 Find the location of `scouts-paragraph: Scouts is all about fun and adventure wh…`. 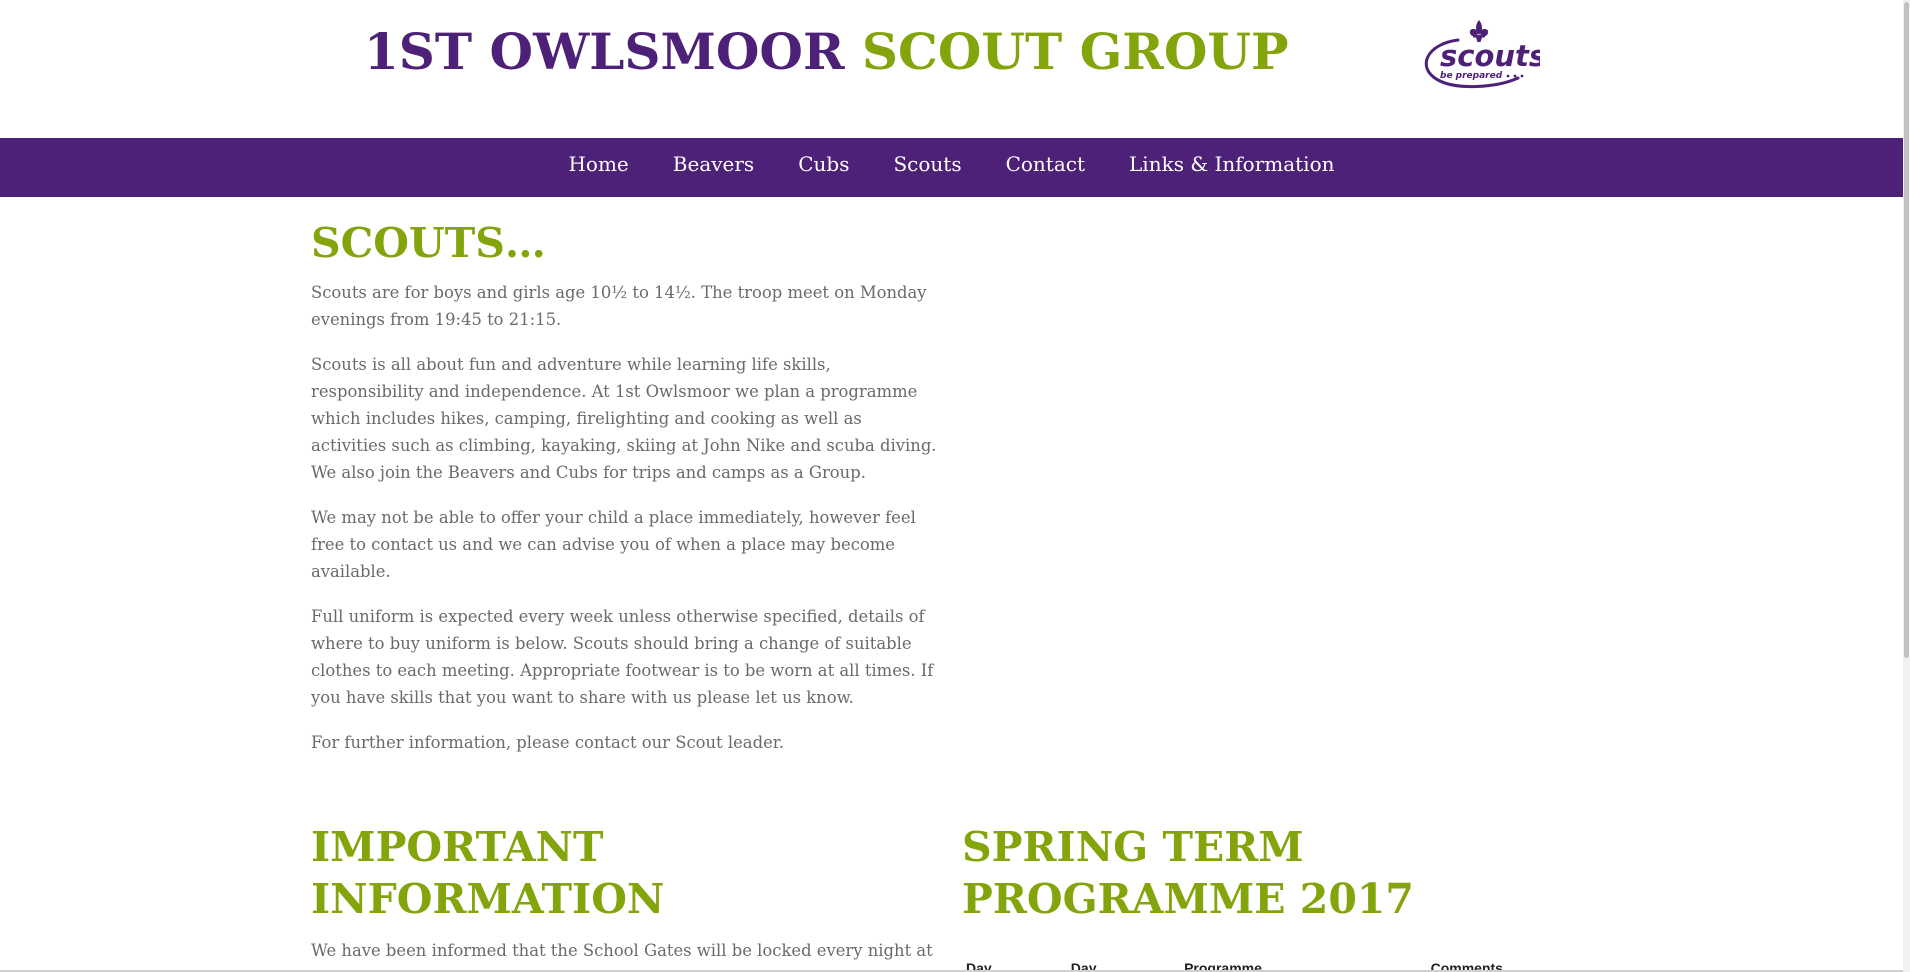

scouts-paragraph: Scouts is all about fun and adventure wh… is located at coordinates (624, 418).